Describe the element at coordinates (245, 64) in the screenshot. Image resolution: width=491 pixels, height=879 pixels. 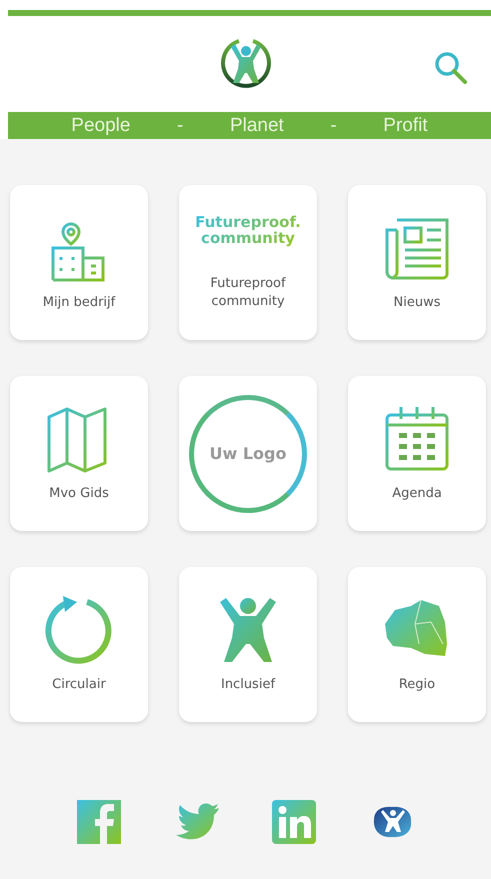
I see `app-logo` at that location.